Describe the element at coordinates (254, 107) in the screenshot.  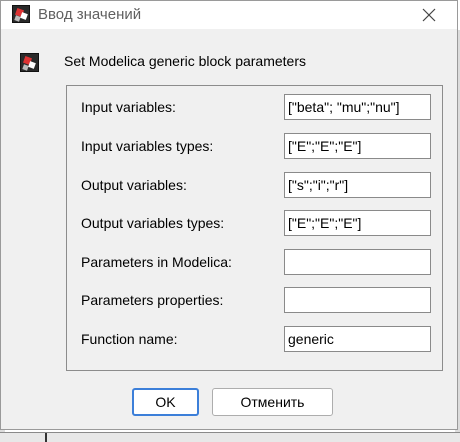
I see `param-row-input-variables: Input variables:` at that location.